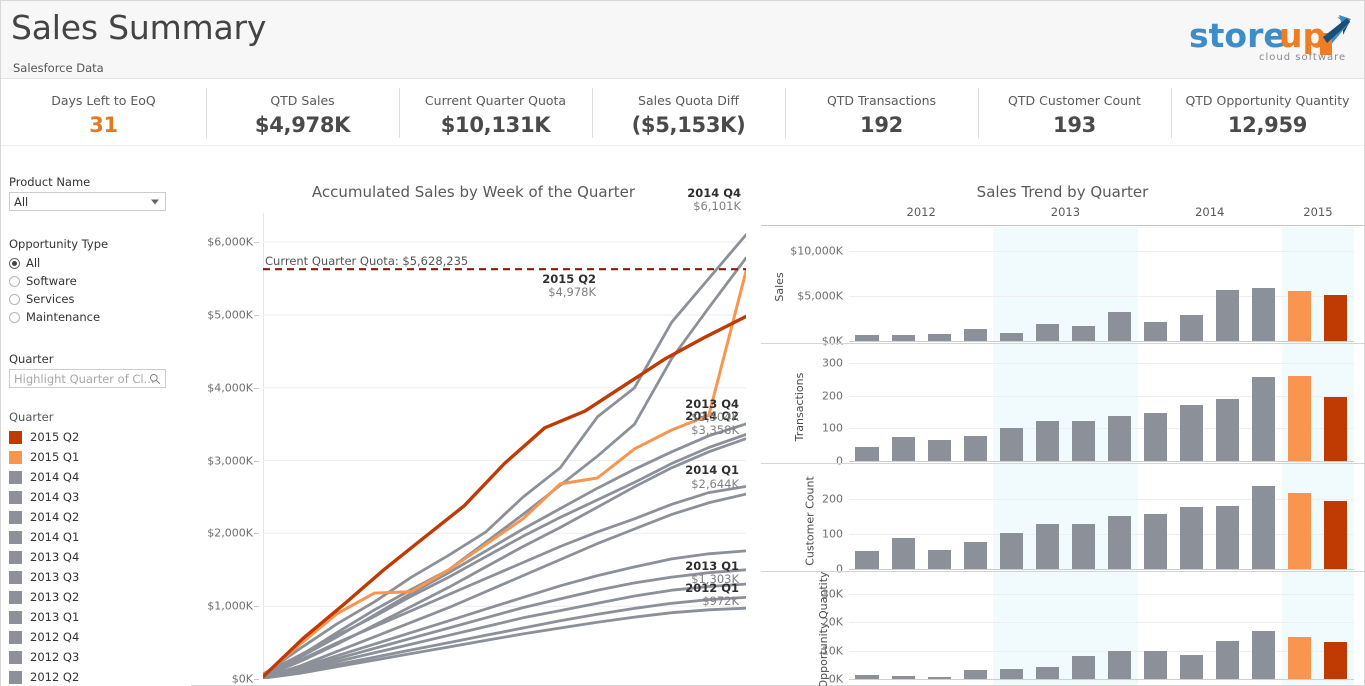 The width and height of the screenshot is (1365, 686). Describe the element at coordinates (1062, 192) in the screenshot. I see `sales-trend-title: Sales Trend by Quarter` at that location.